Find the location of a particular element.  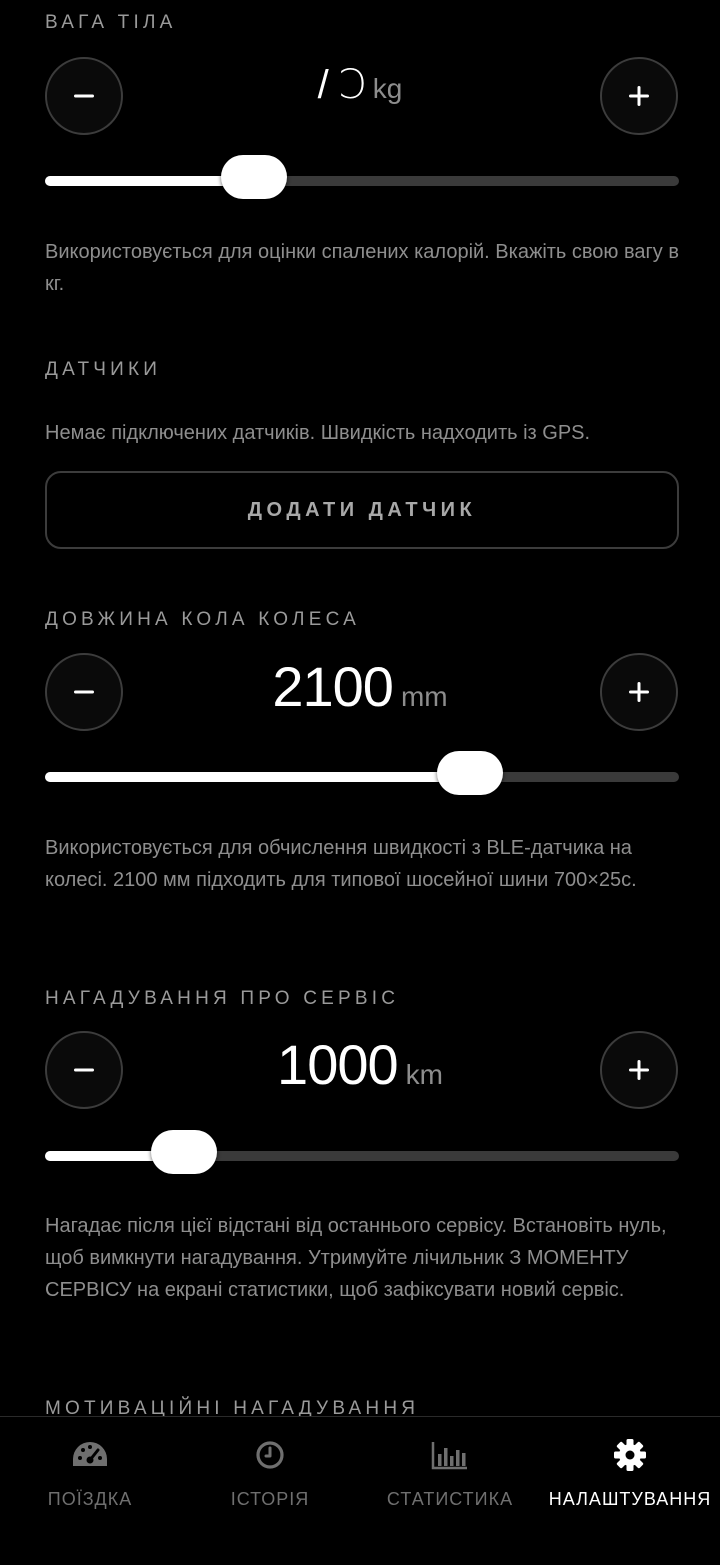

weight-value-display: / Ↄ kg is located at coordinates (360, 102).